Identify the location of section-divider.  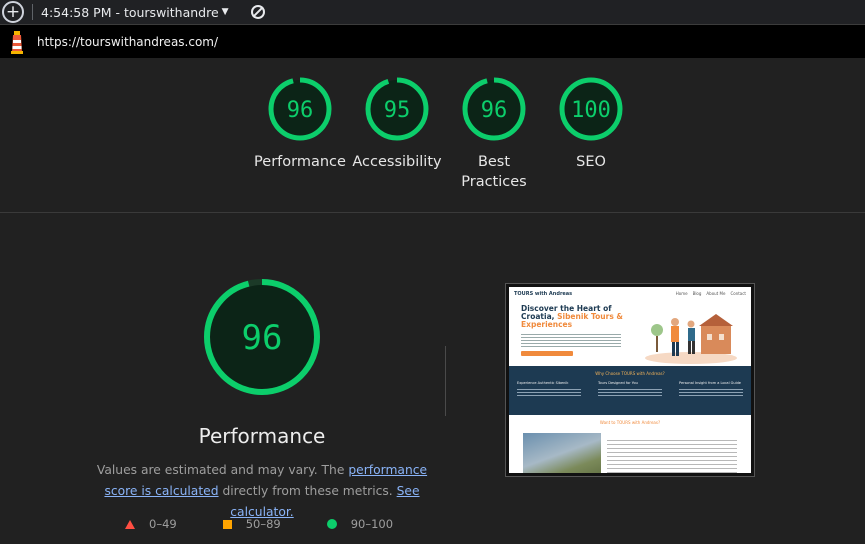
(432, 212).